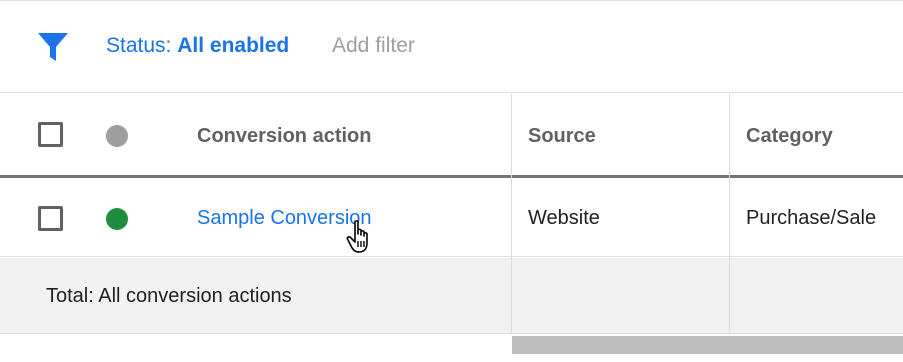 This screenshot has height=362, width=903. I want to click on horizontal-scrollbar, so click(707, 345).